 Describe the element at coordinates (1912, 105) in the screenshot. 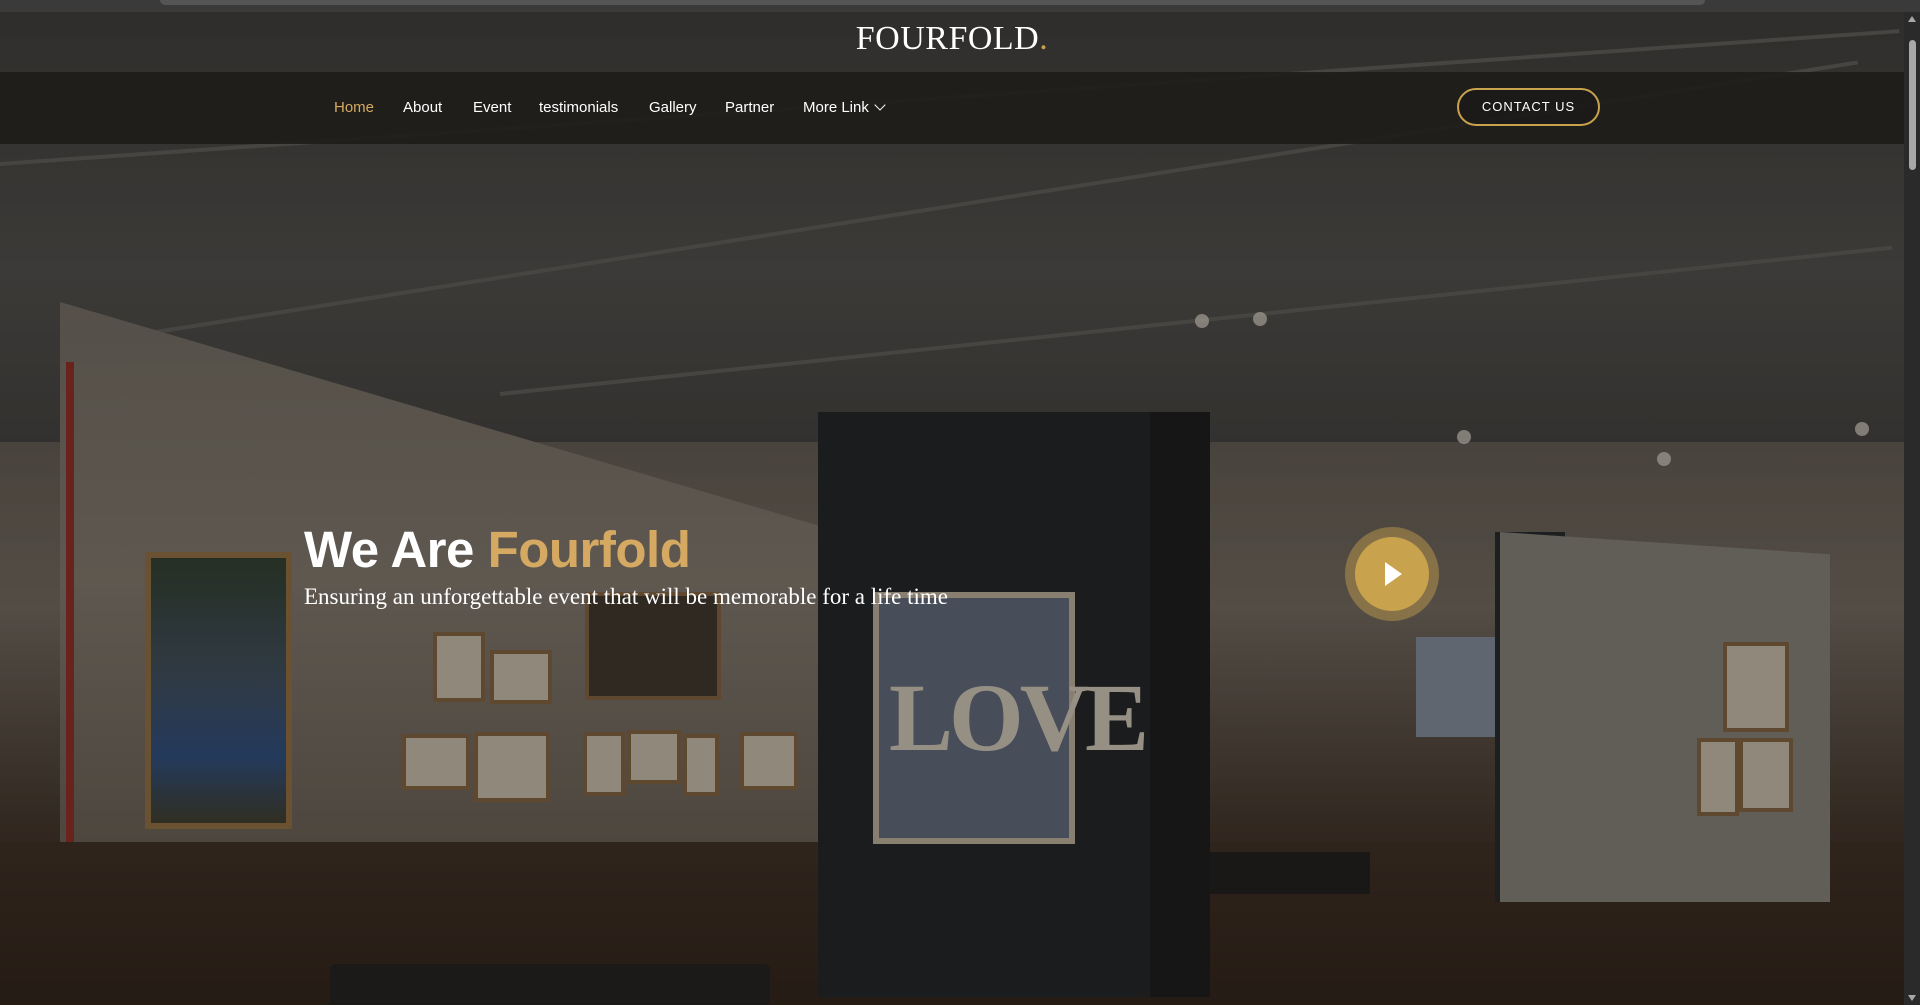

I see `scrollbar-thumb` at that location.